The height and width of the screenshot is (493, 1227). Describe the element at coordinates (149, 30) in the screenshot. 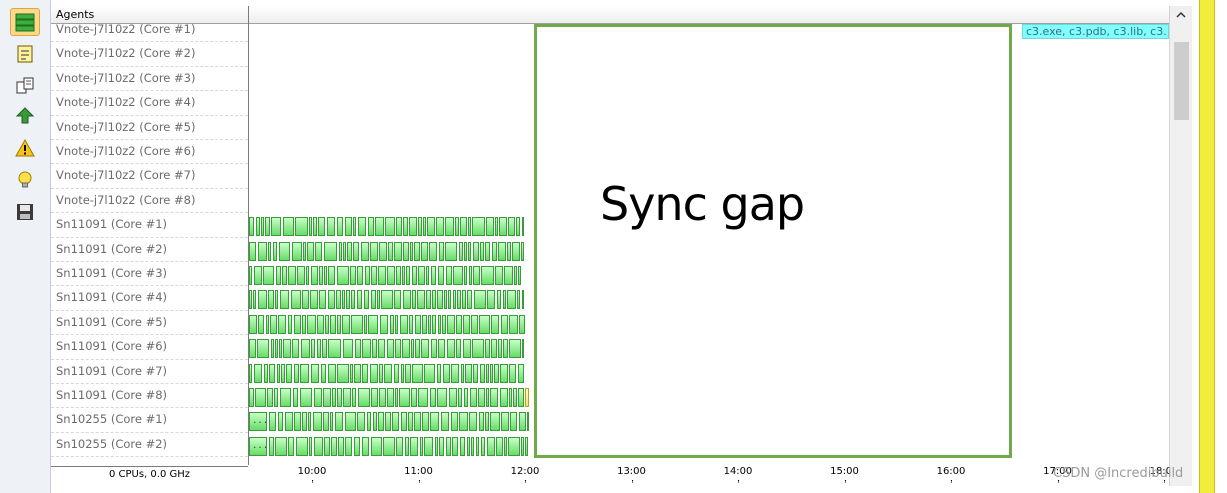

I see `agent-row: Vnote-j7l10z2 (Core #1)` at that location.